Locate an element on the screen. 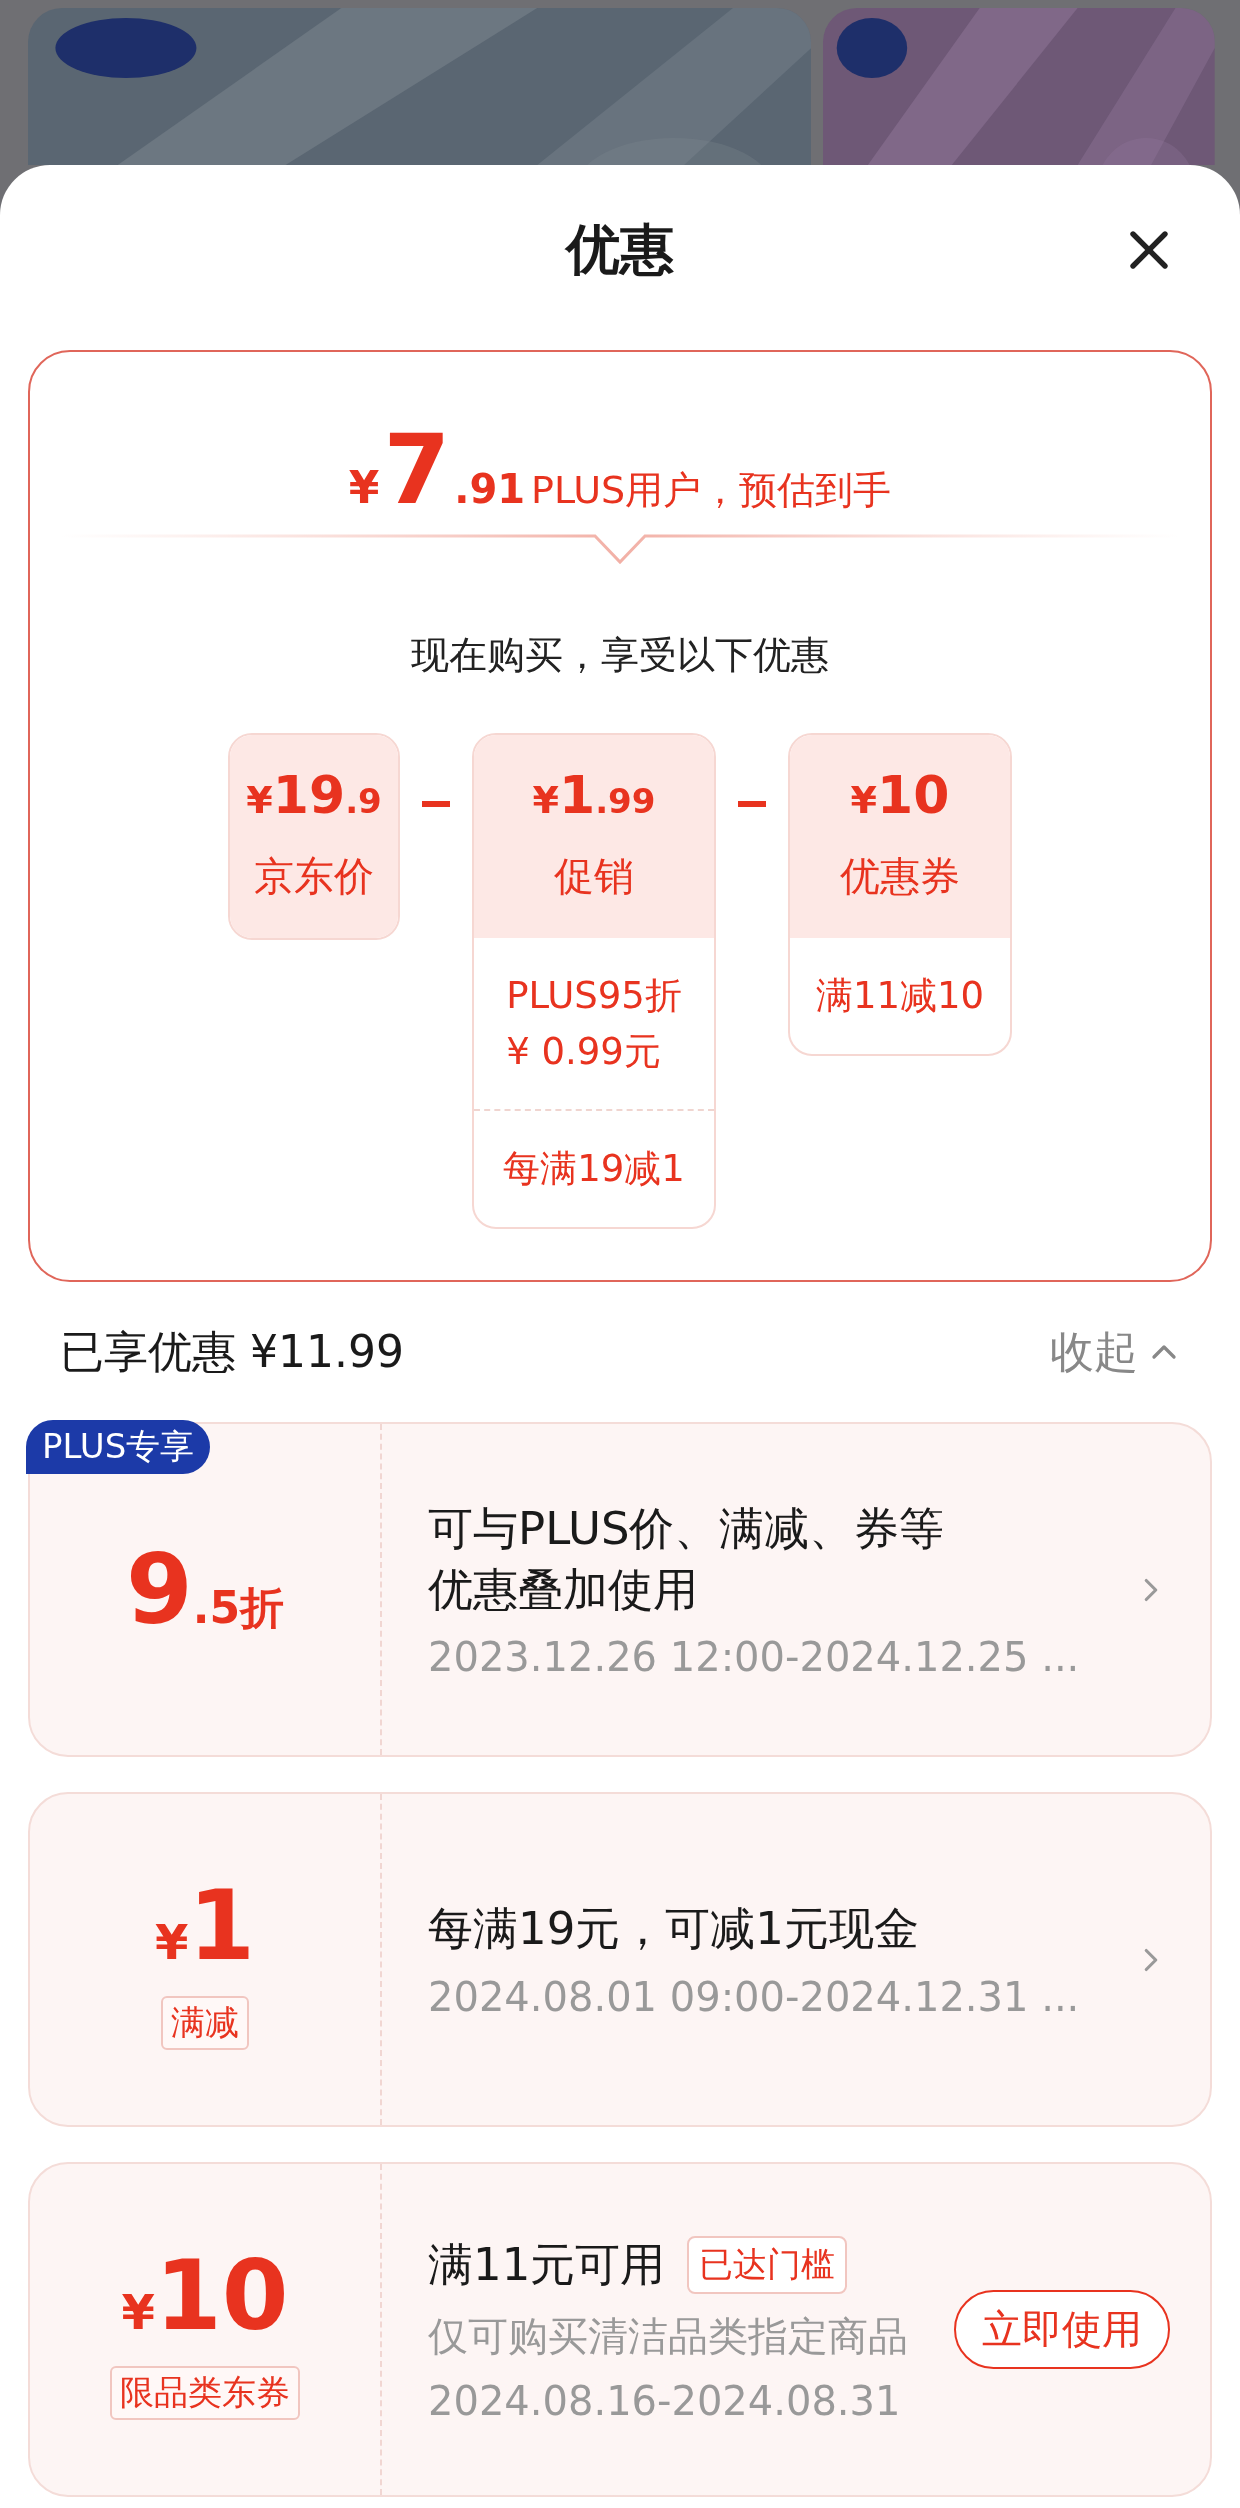 This screenshot has width=1240, height=2508. component-detail: PLUS95折 ¥ 0.99元 is located at coordinates (594, 1024).